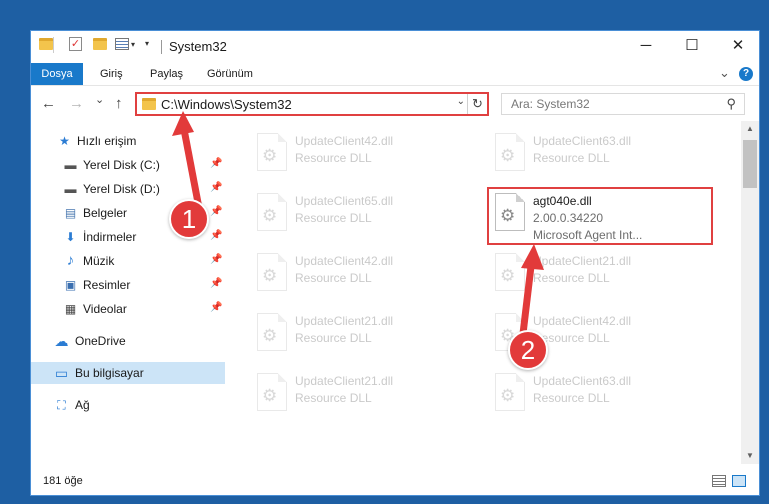 Image resolution: width=769 pixels, height=504 pixels. Describe the element at coordinates (70, 213) in the screenshot. I see `documents-icon: ▤` at that location.